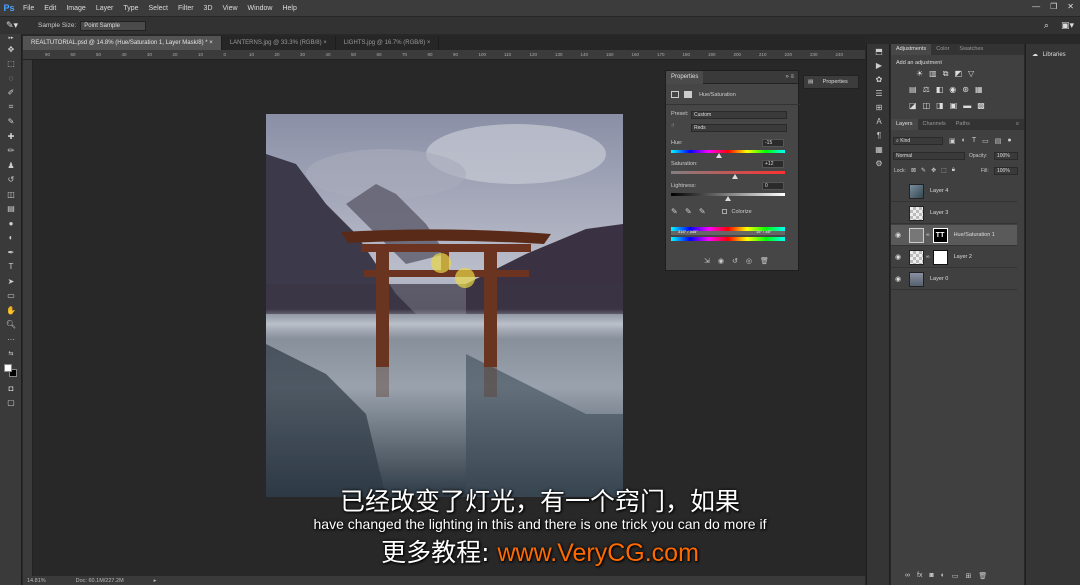 This screenshot has height=585, width=1080. Describe the element at coordinates (981, 105) in the screenshot. I see `selective-icon: ▩` at that location.